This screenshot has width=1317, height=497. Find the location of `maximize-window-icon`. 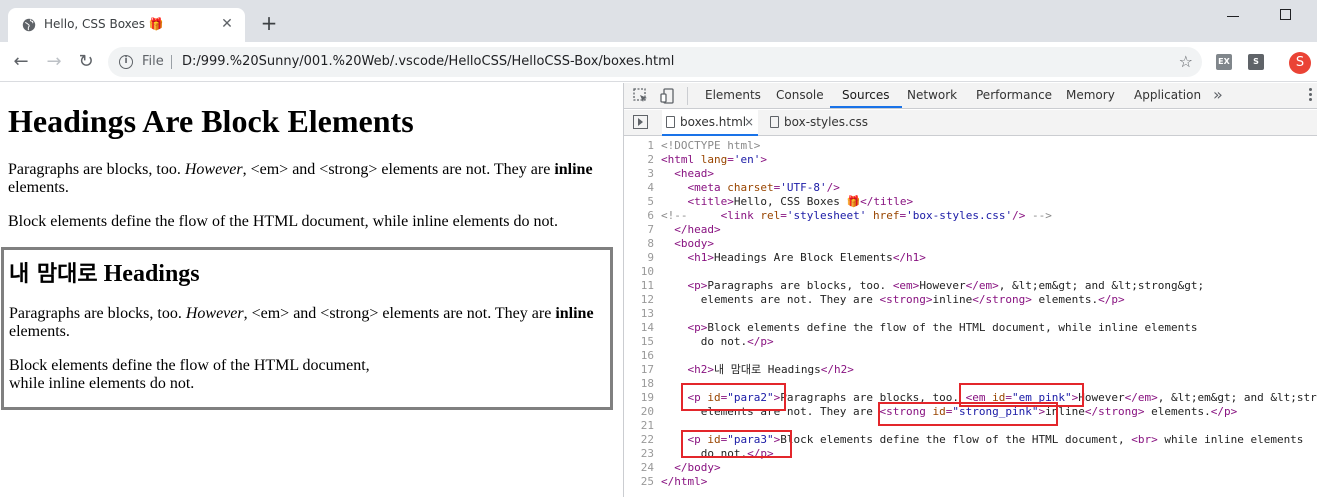

maximize-window-icon is located at coordinates (1285, 14).